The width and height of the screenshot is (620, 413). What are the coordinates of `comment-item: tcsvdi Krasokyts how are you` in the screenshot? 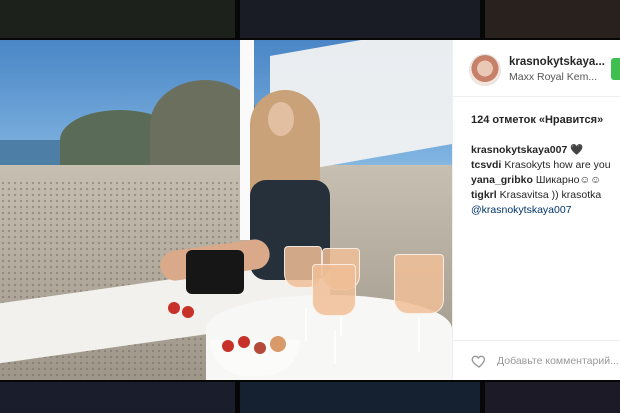 It's located at (545, 165).